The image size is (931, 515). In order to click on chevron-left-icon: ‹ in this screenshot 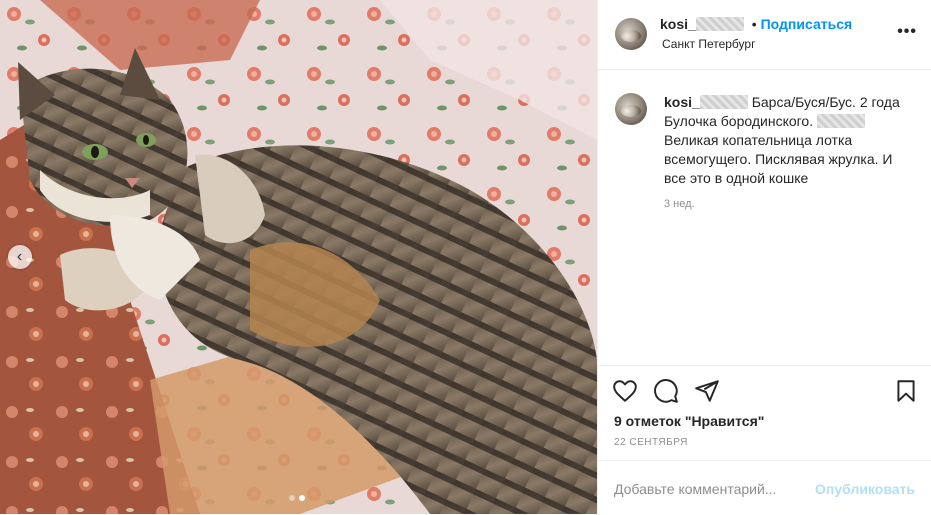, I will do `click(19, 256)`.